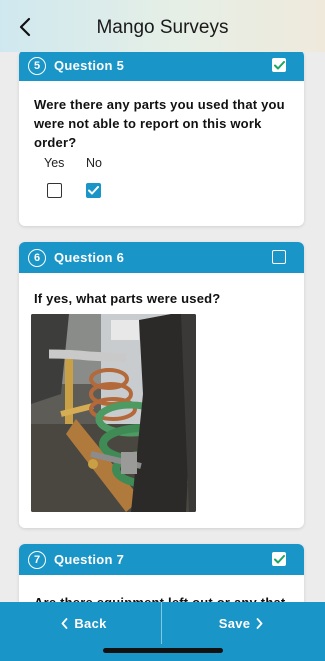 This screenshot has height=661, width=325. I want to click on chevron-left-icon, so click(64, 623).